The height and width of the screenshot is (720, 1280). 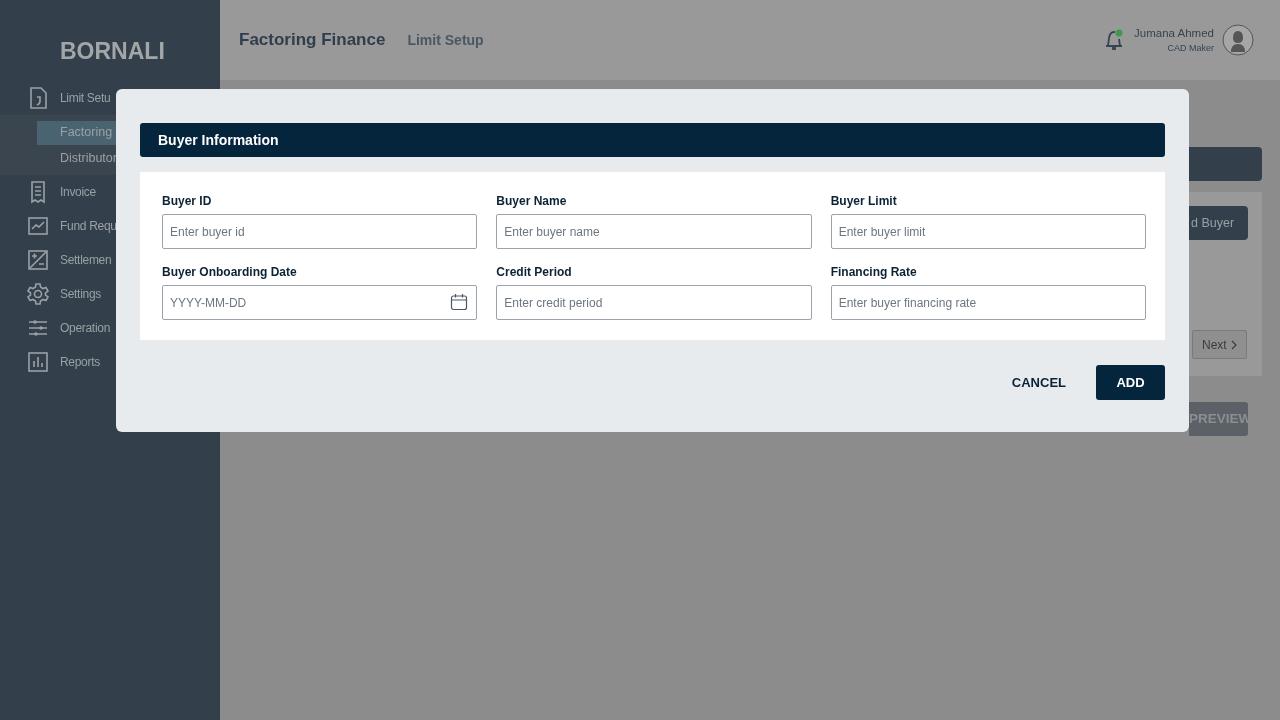 What do you see at coordinates (77, 158) in the screenshot?
I see `sidebar-subitem: Distributor` at bounding box center [77, 158].